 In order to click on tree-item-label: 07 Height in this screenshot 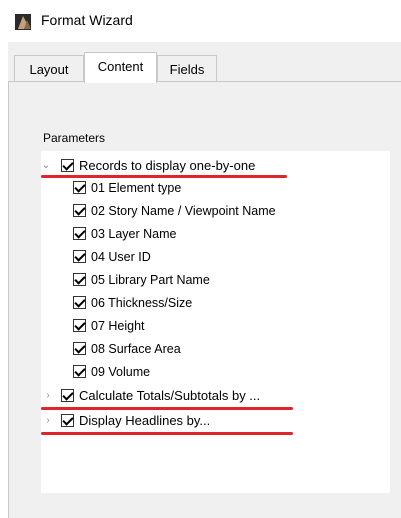, I will do `click(118, 326)`.